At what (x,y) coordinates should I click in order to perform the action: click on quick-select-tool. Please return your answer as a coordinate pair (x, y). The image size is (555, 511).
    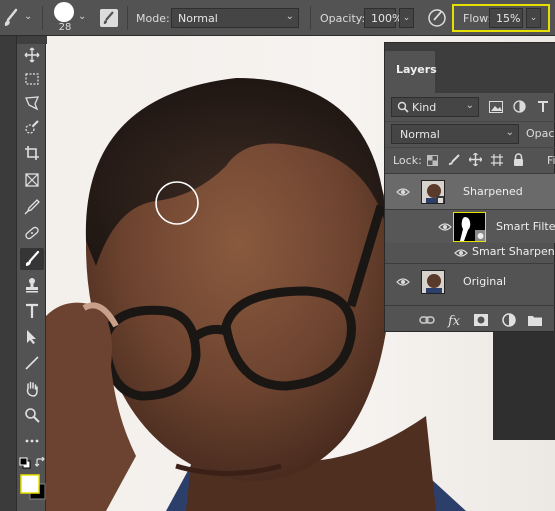
    Looking at the image, I should click on (32, 127).